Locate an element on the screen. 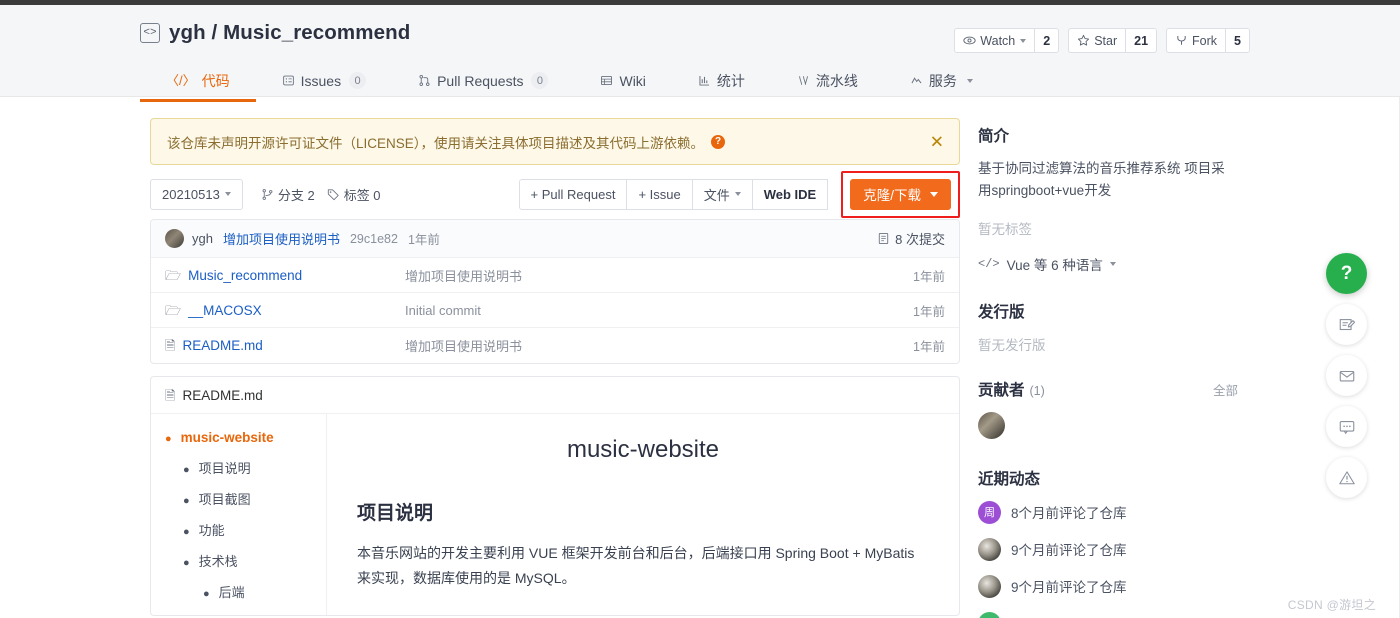 This screenshot has height=618, width=1400. code-icon: 〈/〉 is located at coordinates (181, 80).